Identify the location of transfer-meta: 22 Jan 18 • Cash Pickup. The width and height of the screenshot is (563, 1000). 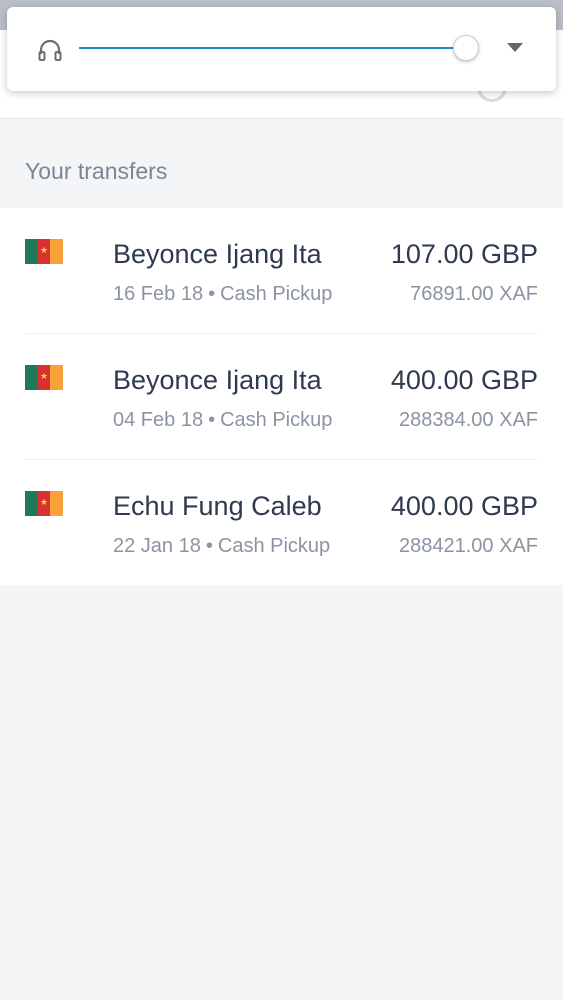
(221, 546).